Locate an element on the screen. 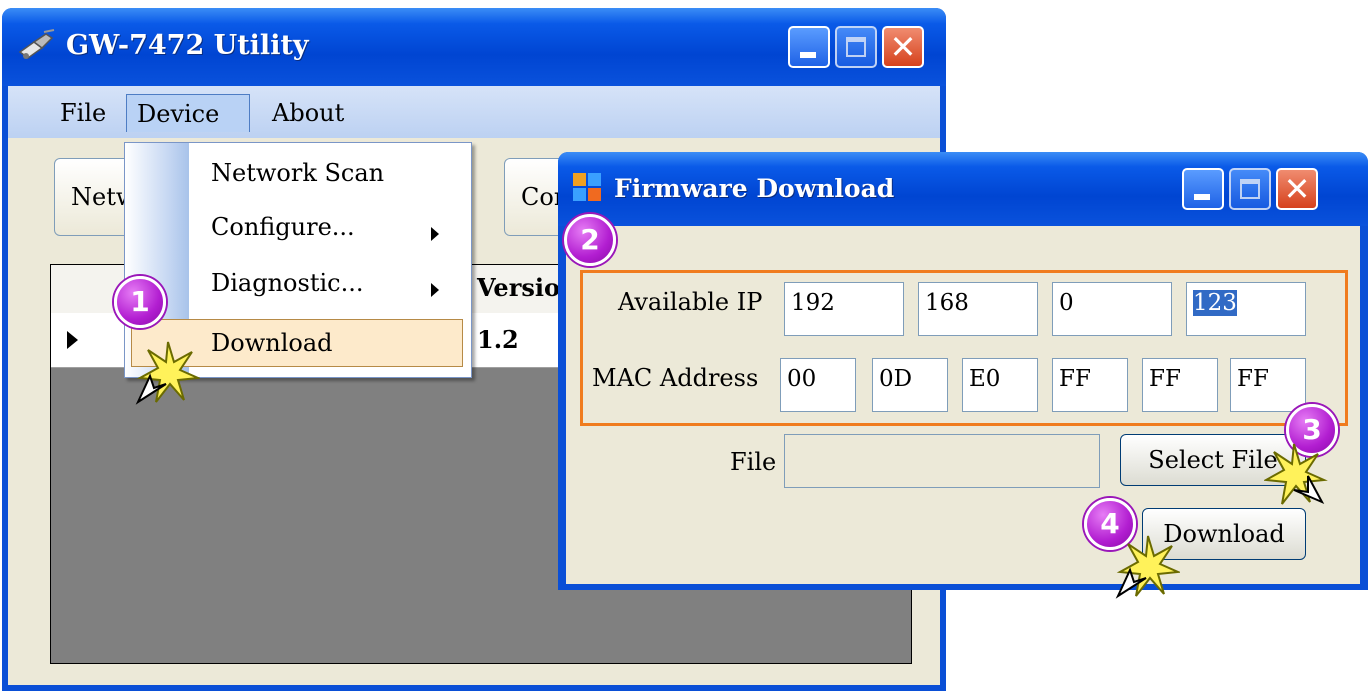 This screenshot has width=1370, height=693. mac-address-label: MAC Address is located at coordinates (675, 378).